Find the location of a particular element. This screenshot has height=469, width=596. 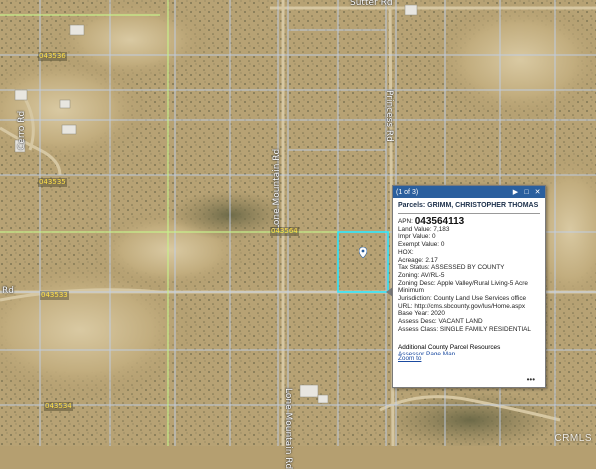

field-row: Impr Value: 0 is located at coordinates (417, 237).